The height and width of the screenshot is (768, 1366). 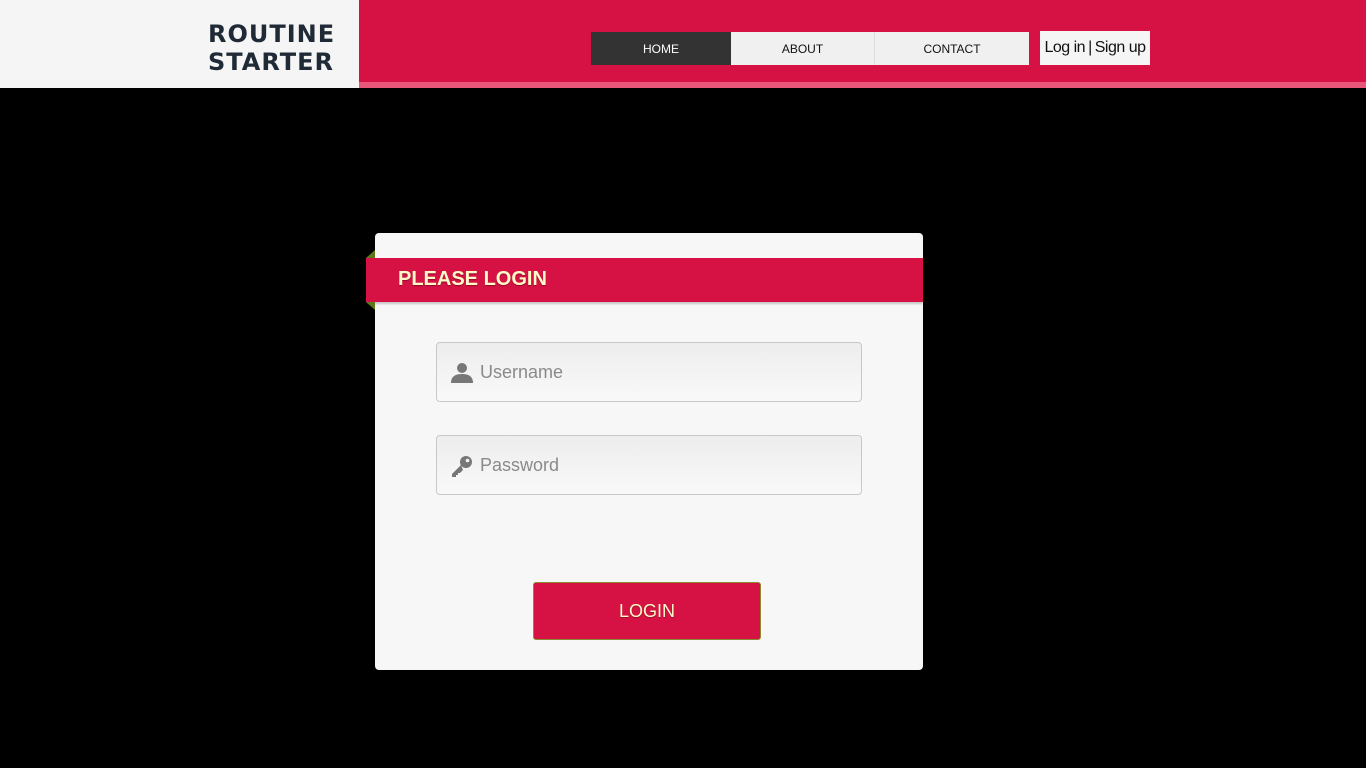 What do you see at coordinates (1064, 48) in the screenshot?
I see `login-link: Log in` at bounding box center [1064, 48].